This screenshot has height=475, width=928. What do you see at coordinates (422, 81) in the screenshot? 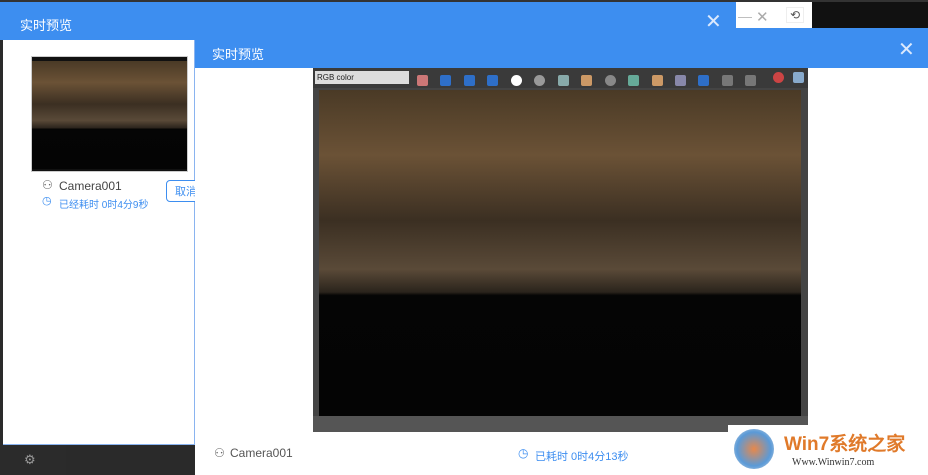
I see `color-icon` at bounding box center [422, 81].